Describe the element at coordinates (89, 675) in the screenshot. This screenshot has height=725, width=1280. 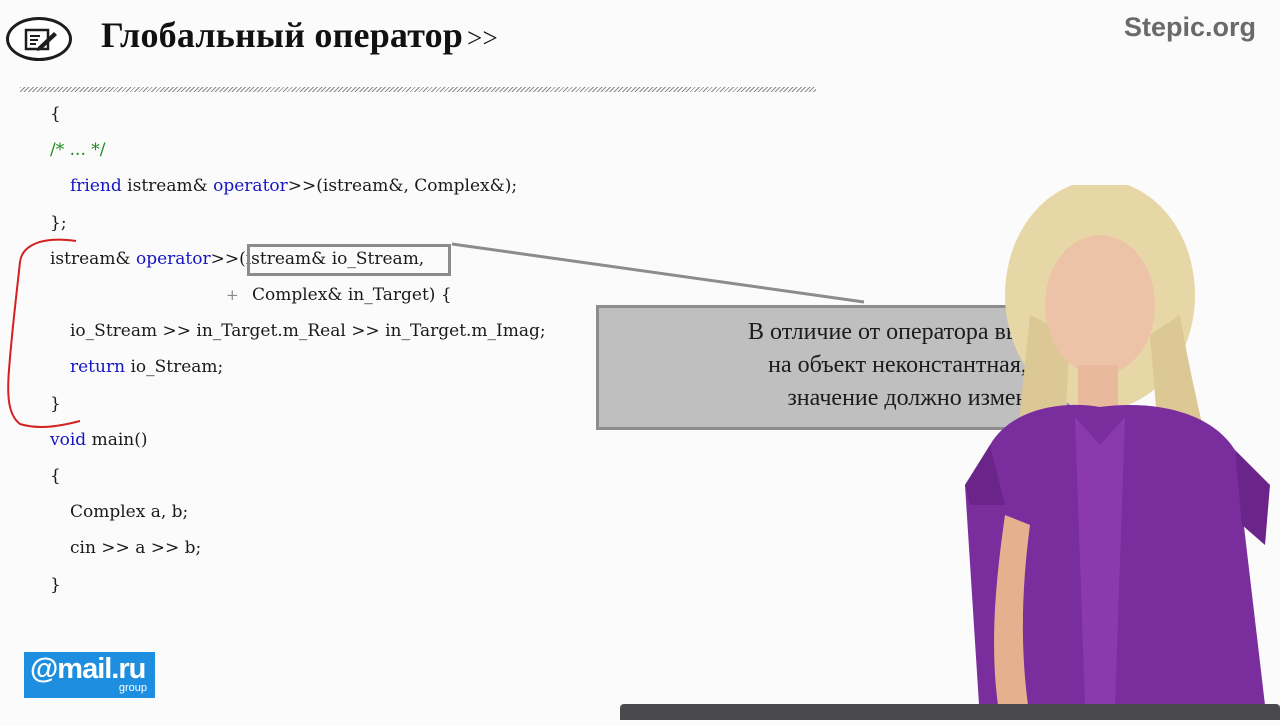
I see `mail-ru-logo: @mail.ru group` at that location.